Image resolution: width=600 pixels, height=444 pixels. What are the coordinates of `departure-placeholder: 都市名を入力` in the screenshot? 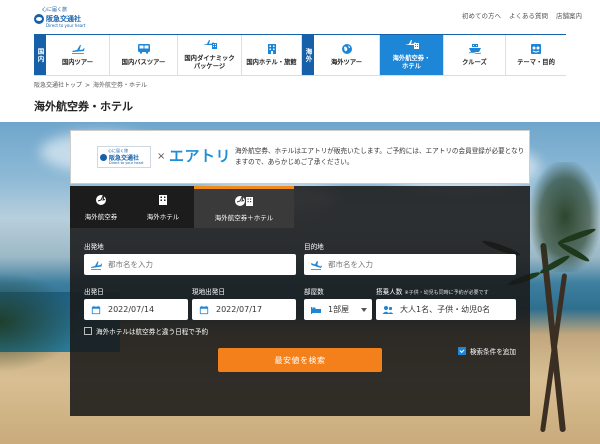 It's located at (130, 264).